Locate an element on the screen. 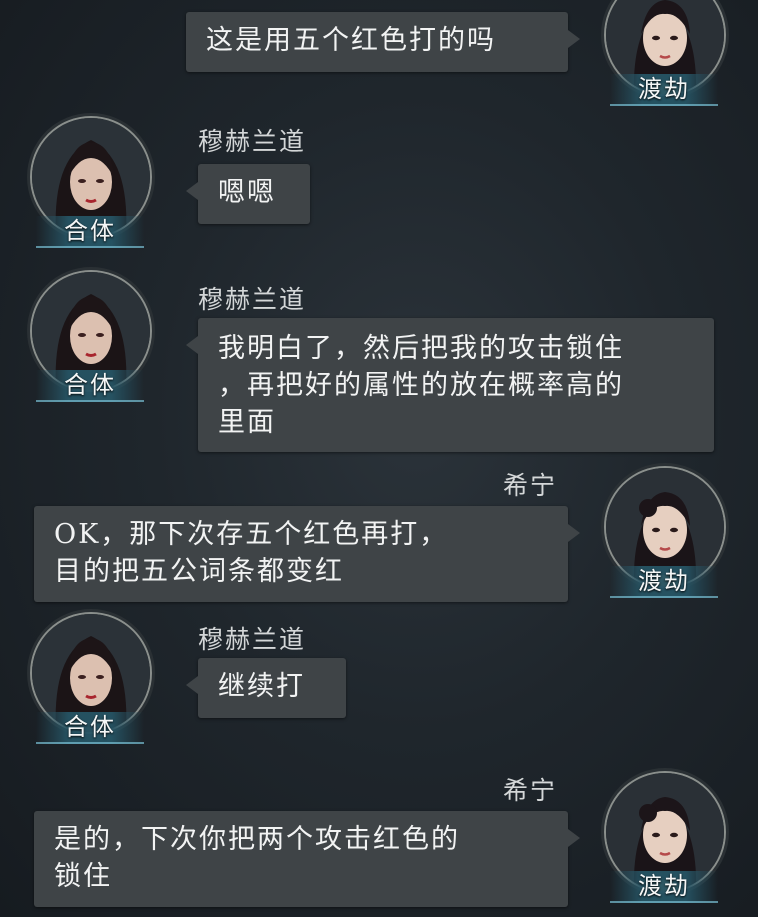  message-row: 这是用五个红色打的吗 渡劫 is located at coordinates (379, 53).